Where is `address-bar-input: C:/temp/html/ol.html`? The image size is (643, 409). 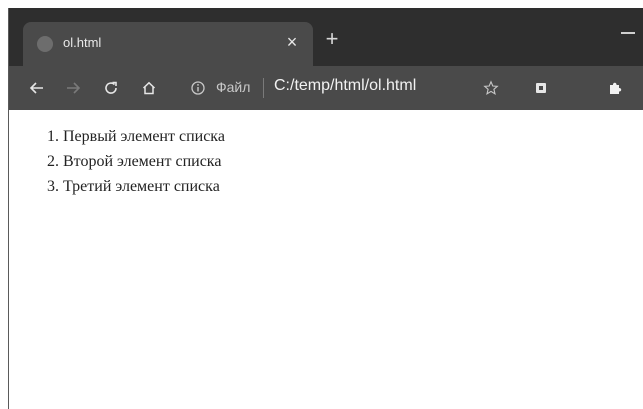 address-bar-input: C:/temp/html/ol.html is located at coordinates (345, 86).